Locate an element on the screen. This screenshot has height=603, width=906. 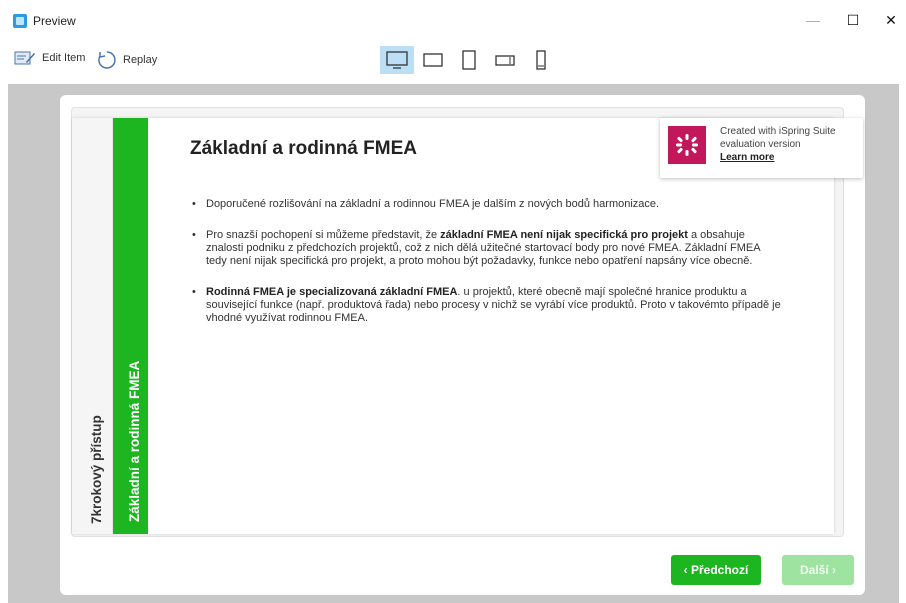
device-preview-switcher is located at coordinates (470, 60).